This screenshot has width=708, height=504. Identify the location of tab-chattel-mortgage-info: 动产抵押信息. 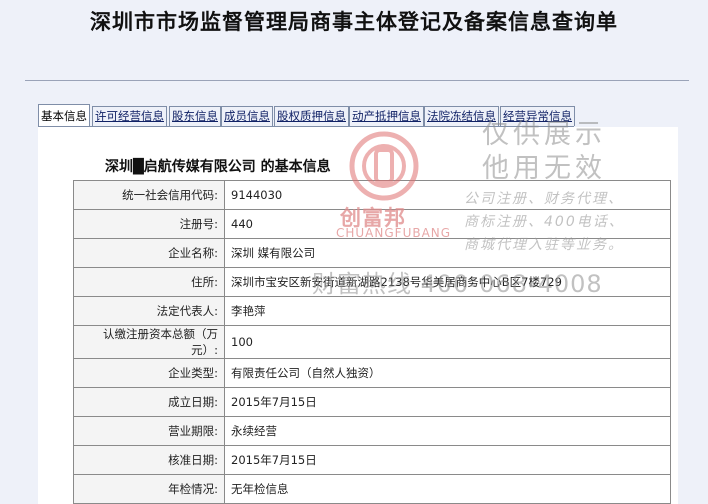
(386, 116).